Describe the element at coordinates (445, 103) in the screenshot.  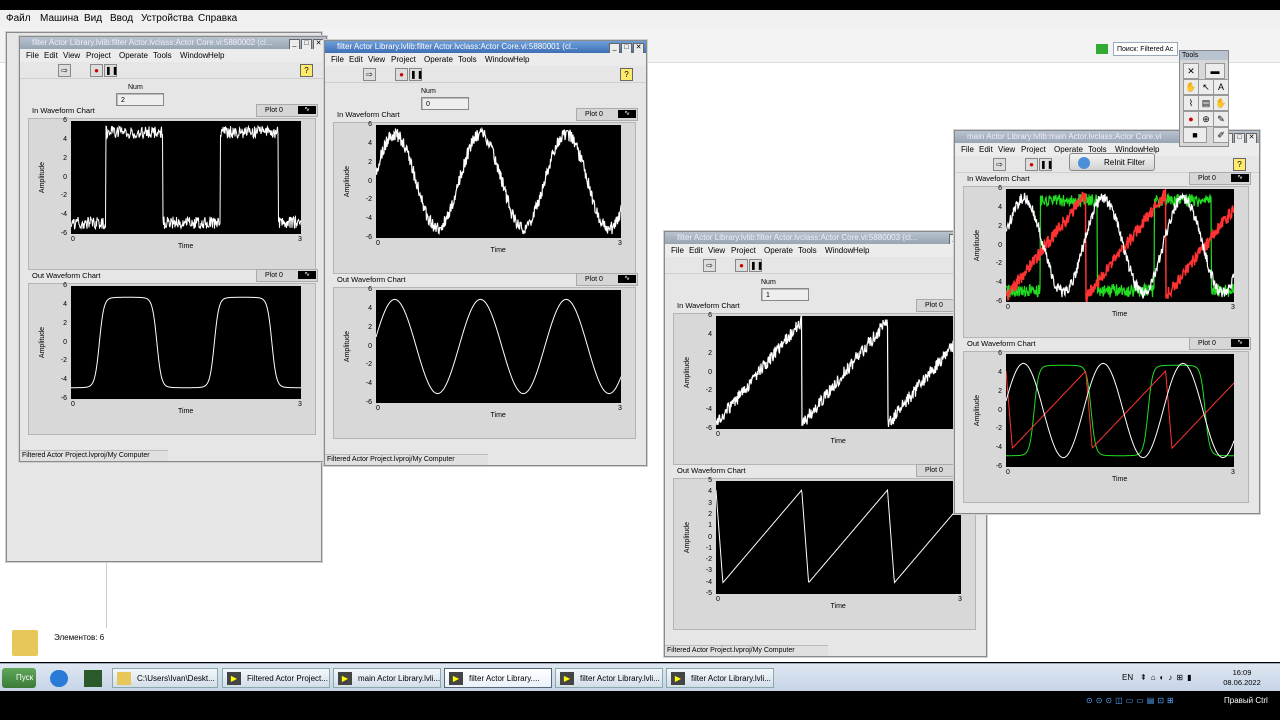
I see `num-control: 0` at that location.